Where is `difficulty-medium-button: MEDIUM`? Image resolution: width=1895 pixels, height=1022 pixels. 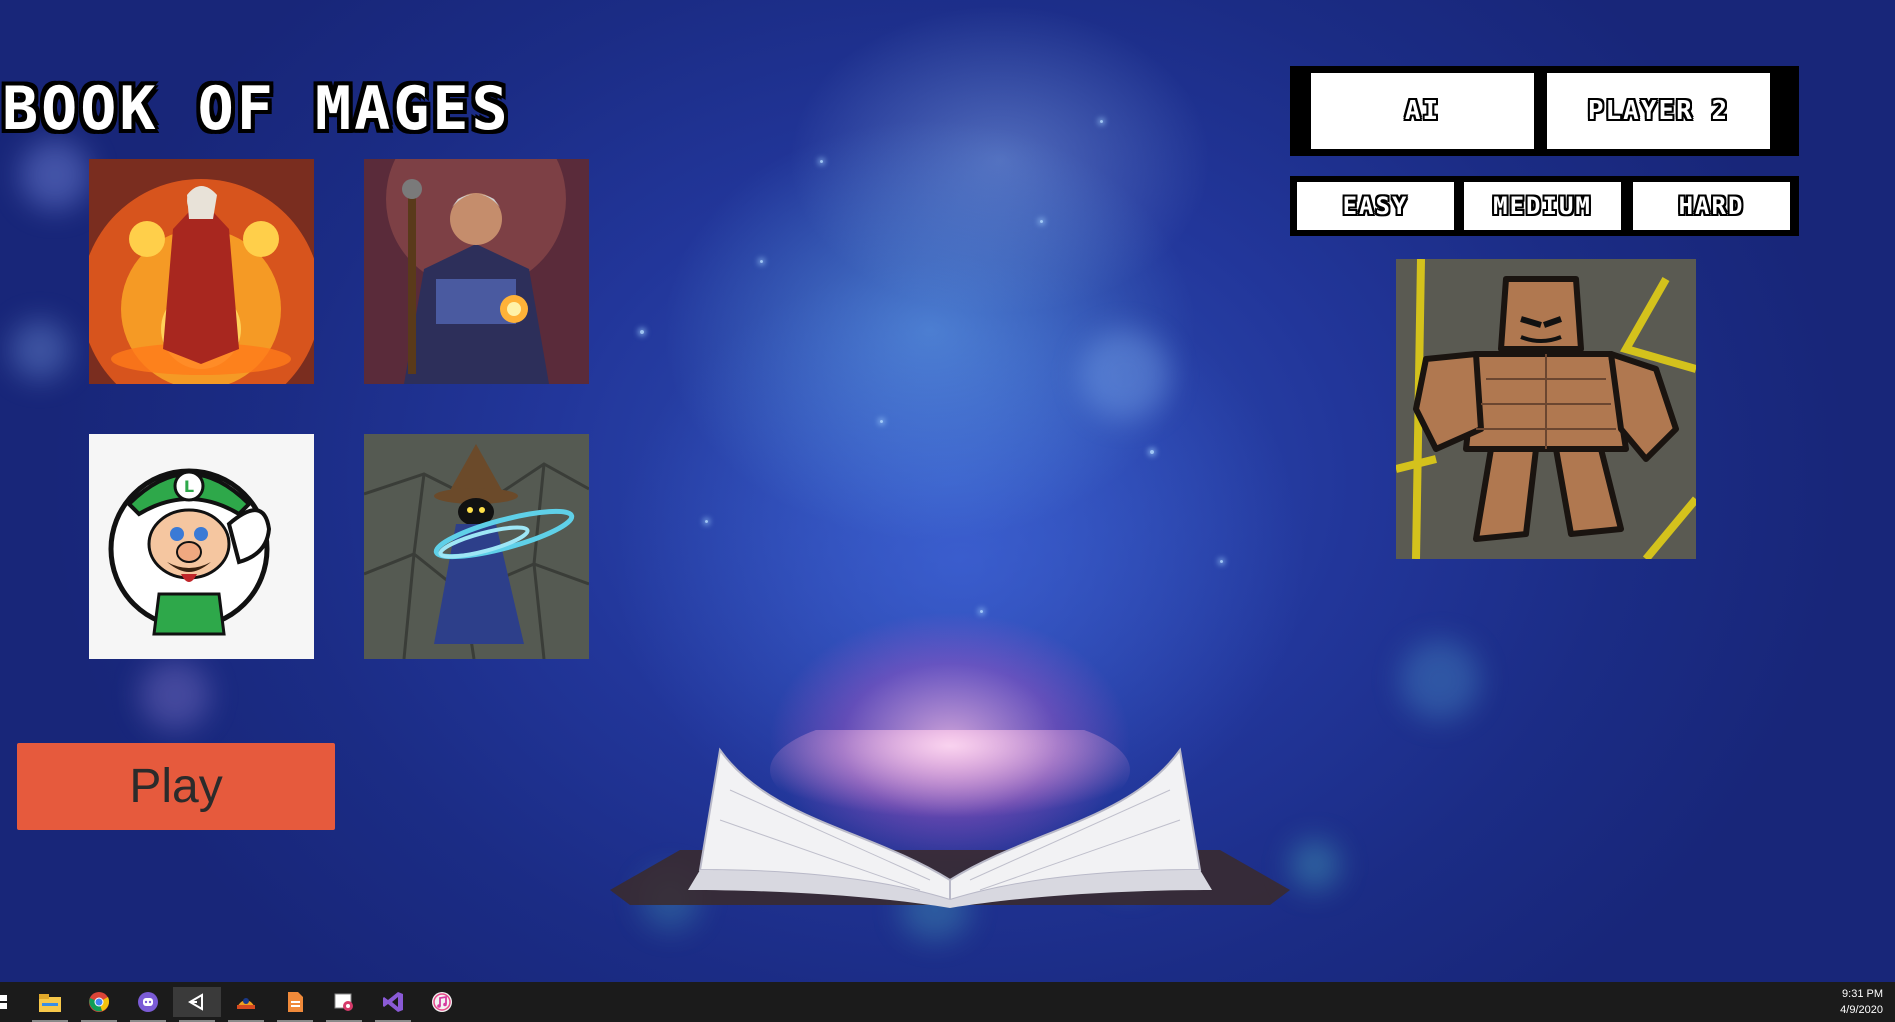
difficulty-medium-button: MEDIUM is located at coordinates (1542, 206).